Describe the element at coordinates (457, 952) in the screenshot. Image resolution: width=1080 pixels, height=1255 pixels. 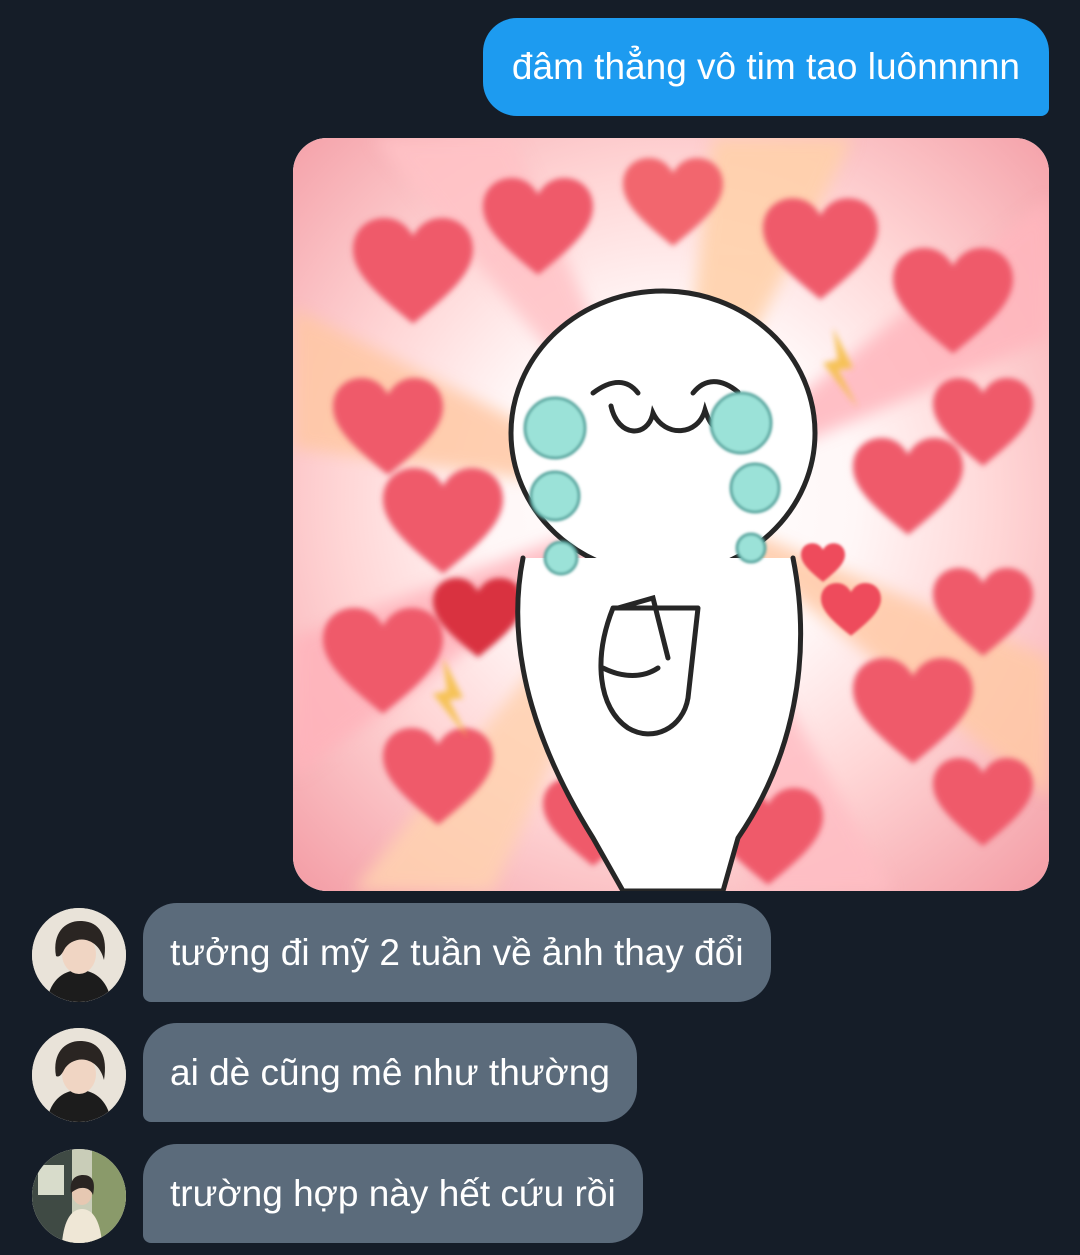
I see `received-message-bubble: tưởng đi mỹ 2 tuần về ảnh thay đổi` at that location.